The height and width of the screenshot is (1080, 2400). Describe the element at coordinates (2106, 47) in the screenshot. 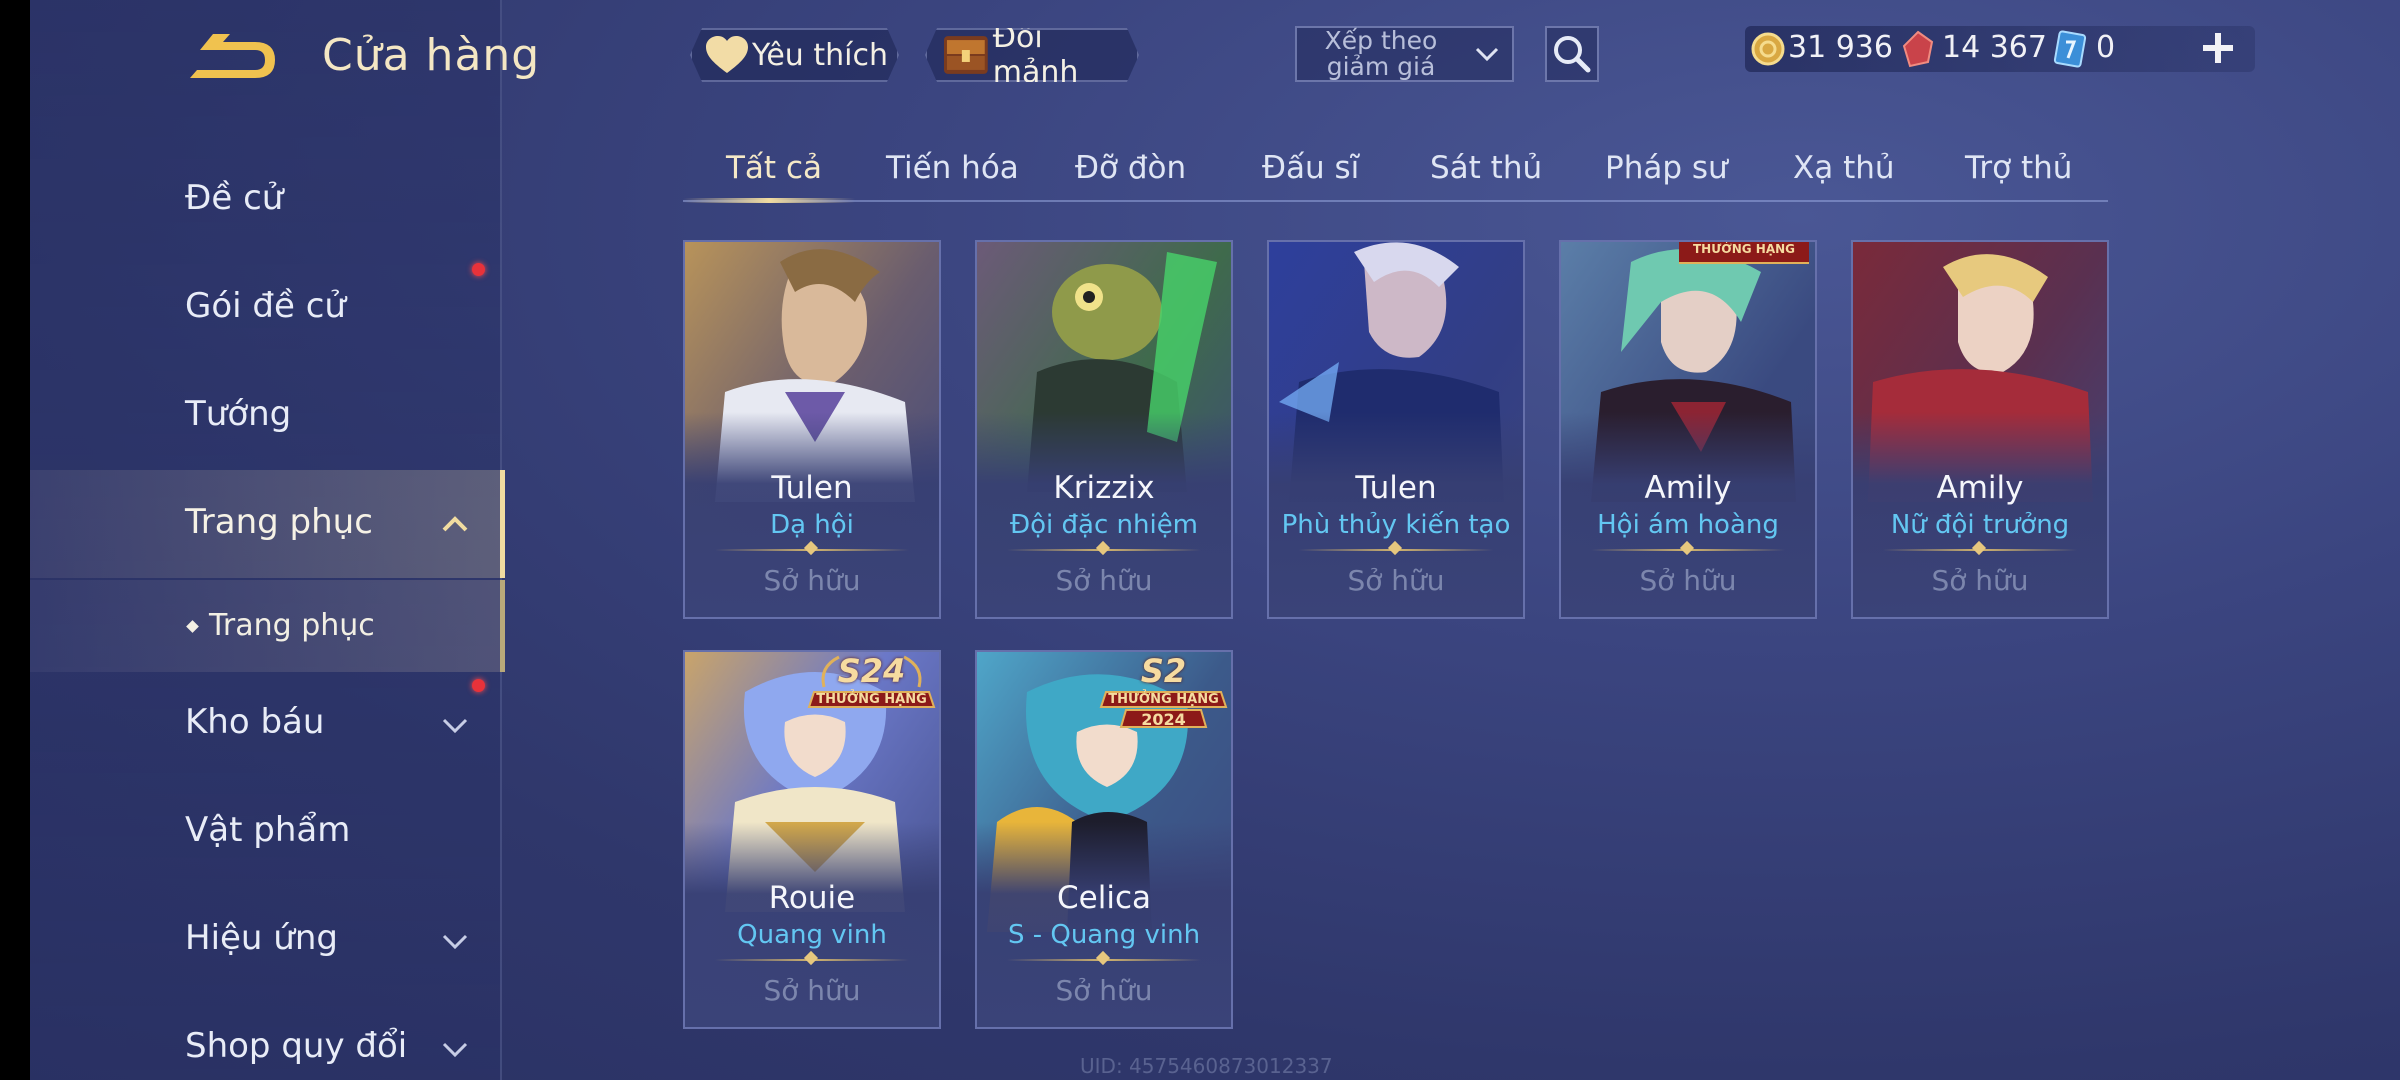

I see `voucher-amount: 0` at that location.